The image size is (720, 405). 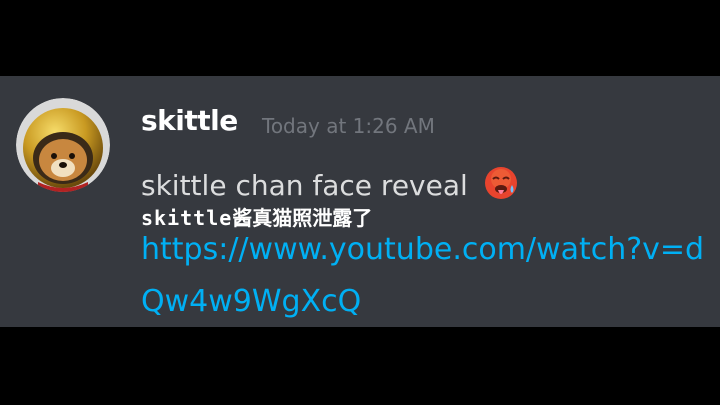 What do you see at coordinates (501, 186) in the screenshot?
I see `hot-face-emoji-icon` at bounding box center [501, 186].